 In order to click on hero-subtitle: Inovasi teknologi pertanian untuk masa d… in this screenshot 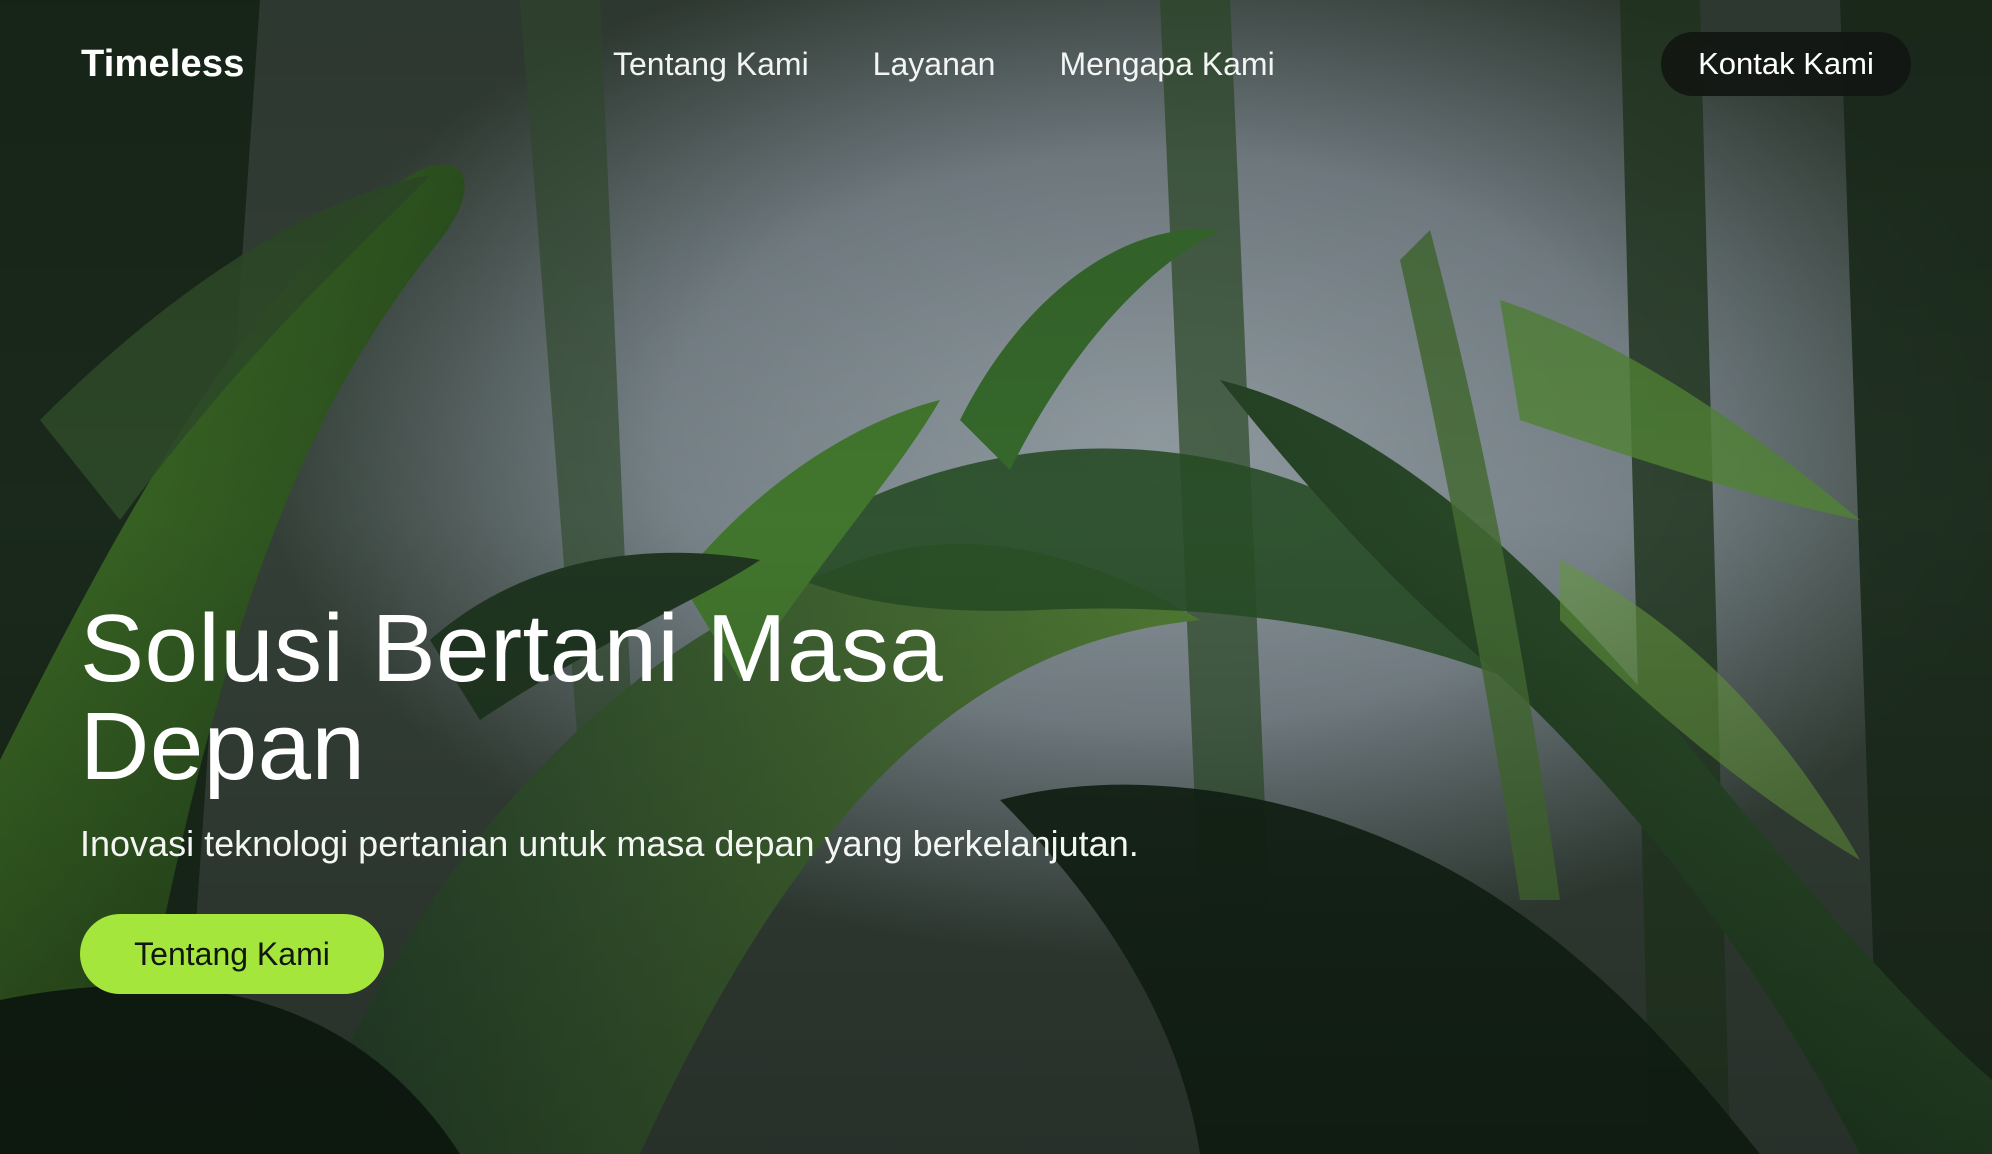, I will do `click(609, 843)`.